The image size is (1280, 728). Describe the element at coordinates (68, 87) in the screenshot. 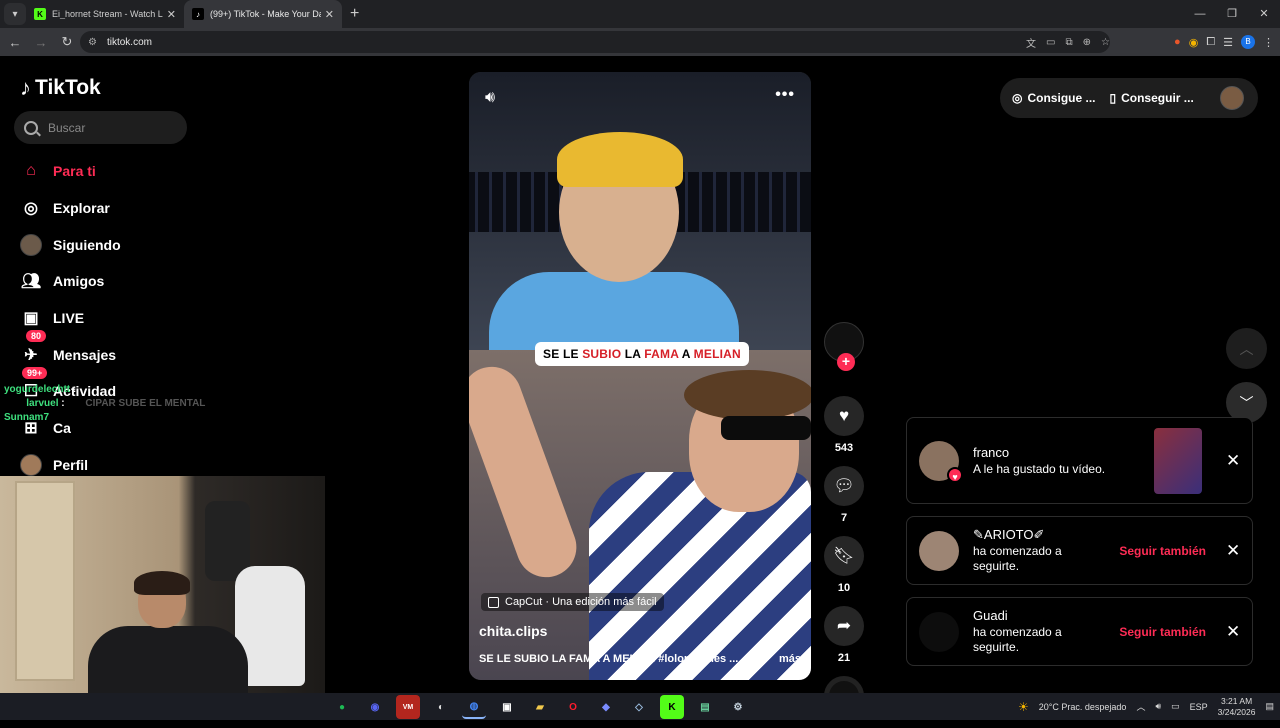

I see `logo-text: TikTok` at that location.